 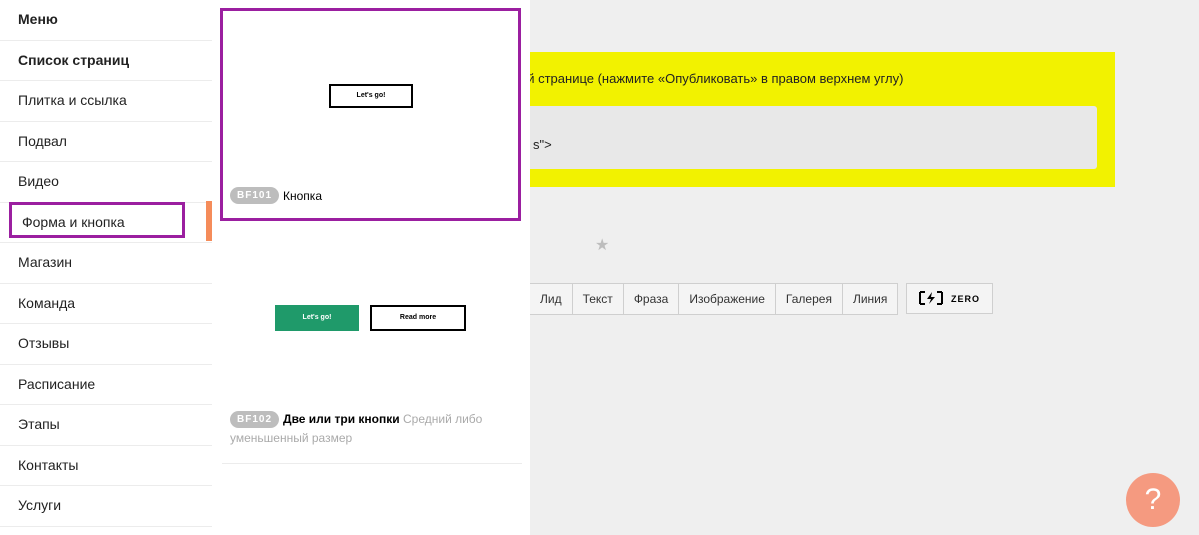 I want to click on zero-block-button: ZERO, so click(x=949, y=298).